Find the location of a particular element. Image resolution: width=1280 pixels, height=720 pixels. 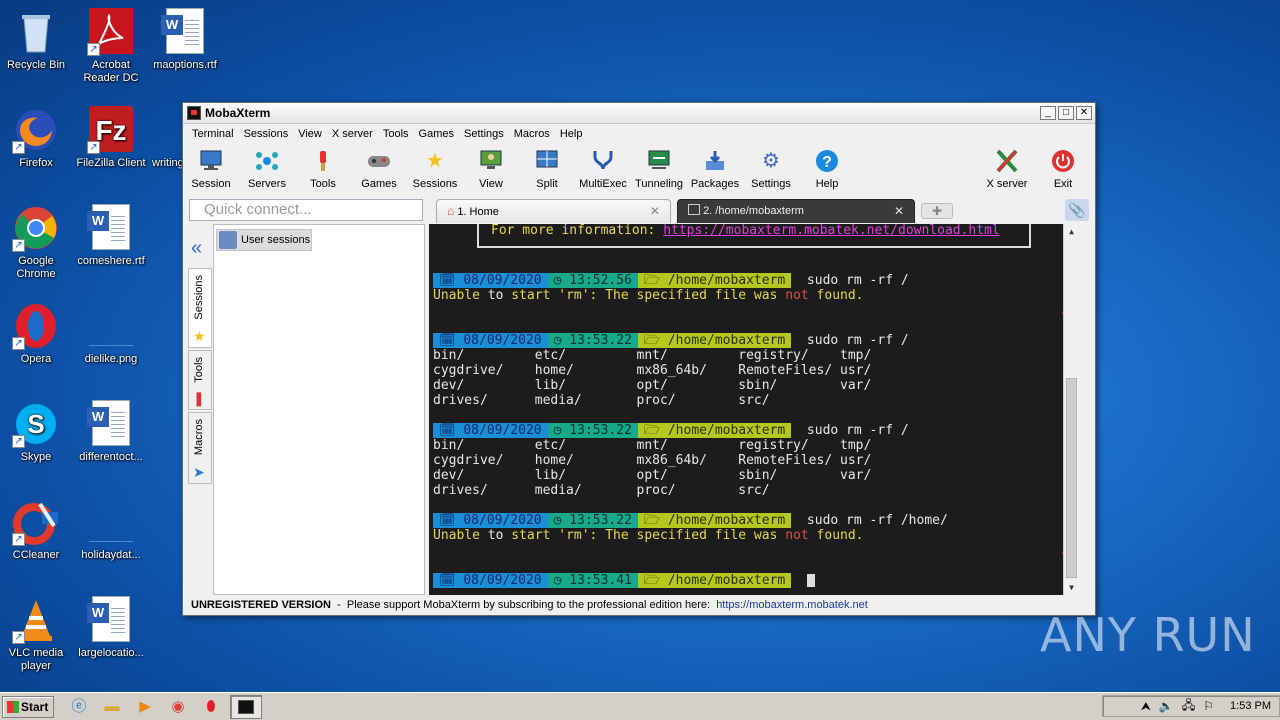

file-icon is located at coordinates (161, 130).